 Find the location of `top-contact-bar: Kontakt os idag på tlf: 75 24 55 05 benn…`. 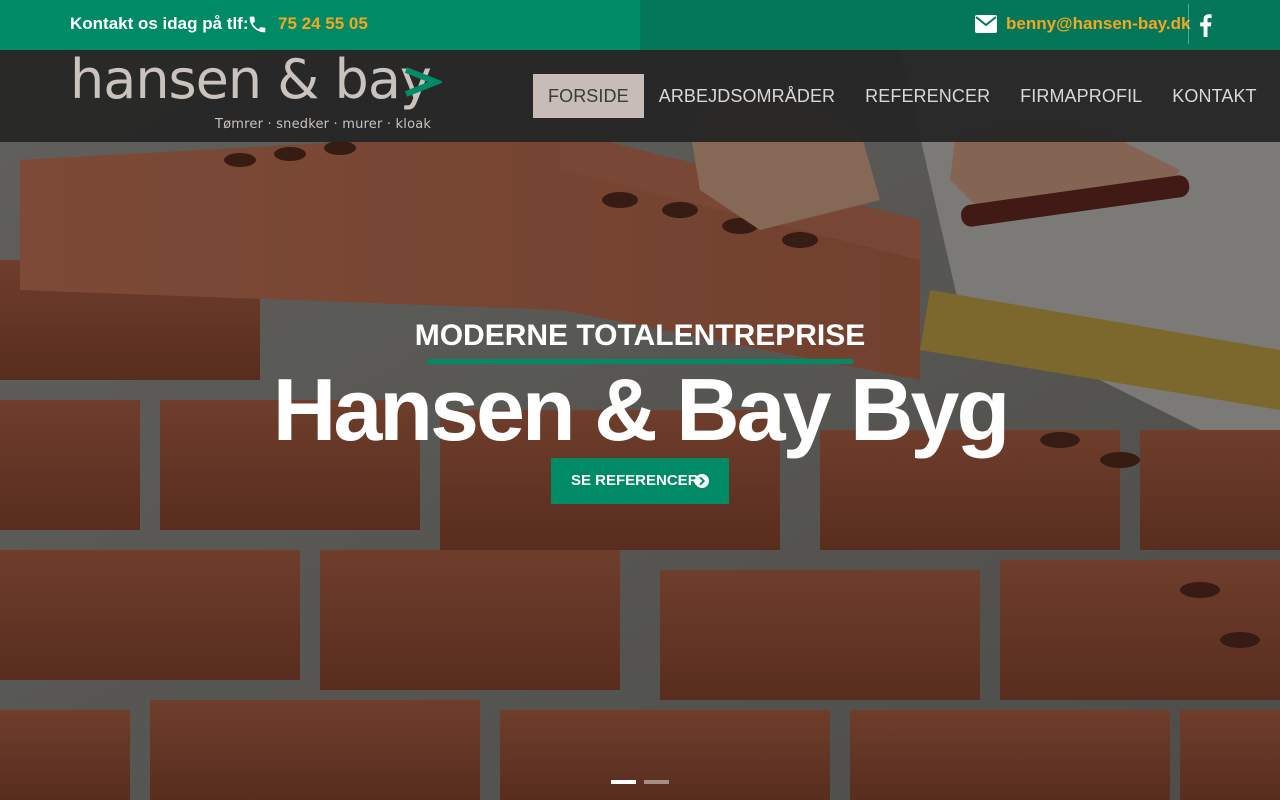

top-contact-bar: Kontakt os idag på tlf: 75 24 55 05 benn… is located at coordinates (640, 25).